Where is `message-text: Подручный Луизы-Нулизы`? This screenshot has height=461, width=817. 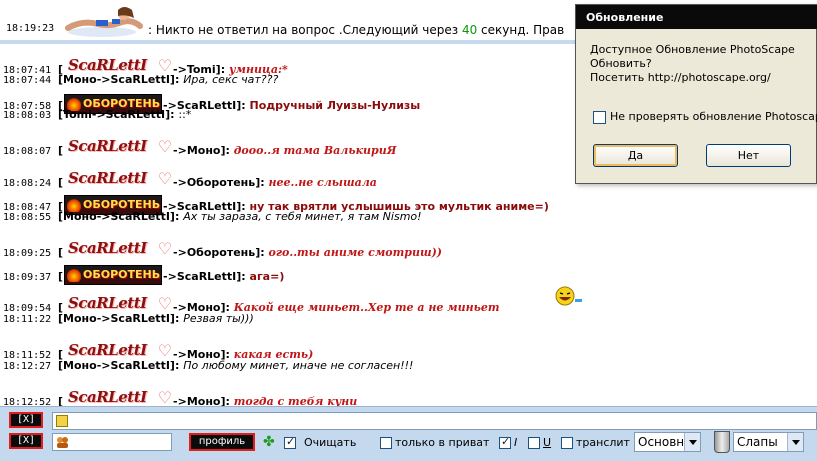
message-text: Подручный Луизы-Нулизы is located at coordinates (335, 105).